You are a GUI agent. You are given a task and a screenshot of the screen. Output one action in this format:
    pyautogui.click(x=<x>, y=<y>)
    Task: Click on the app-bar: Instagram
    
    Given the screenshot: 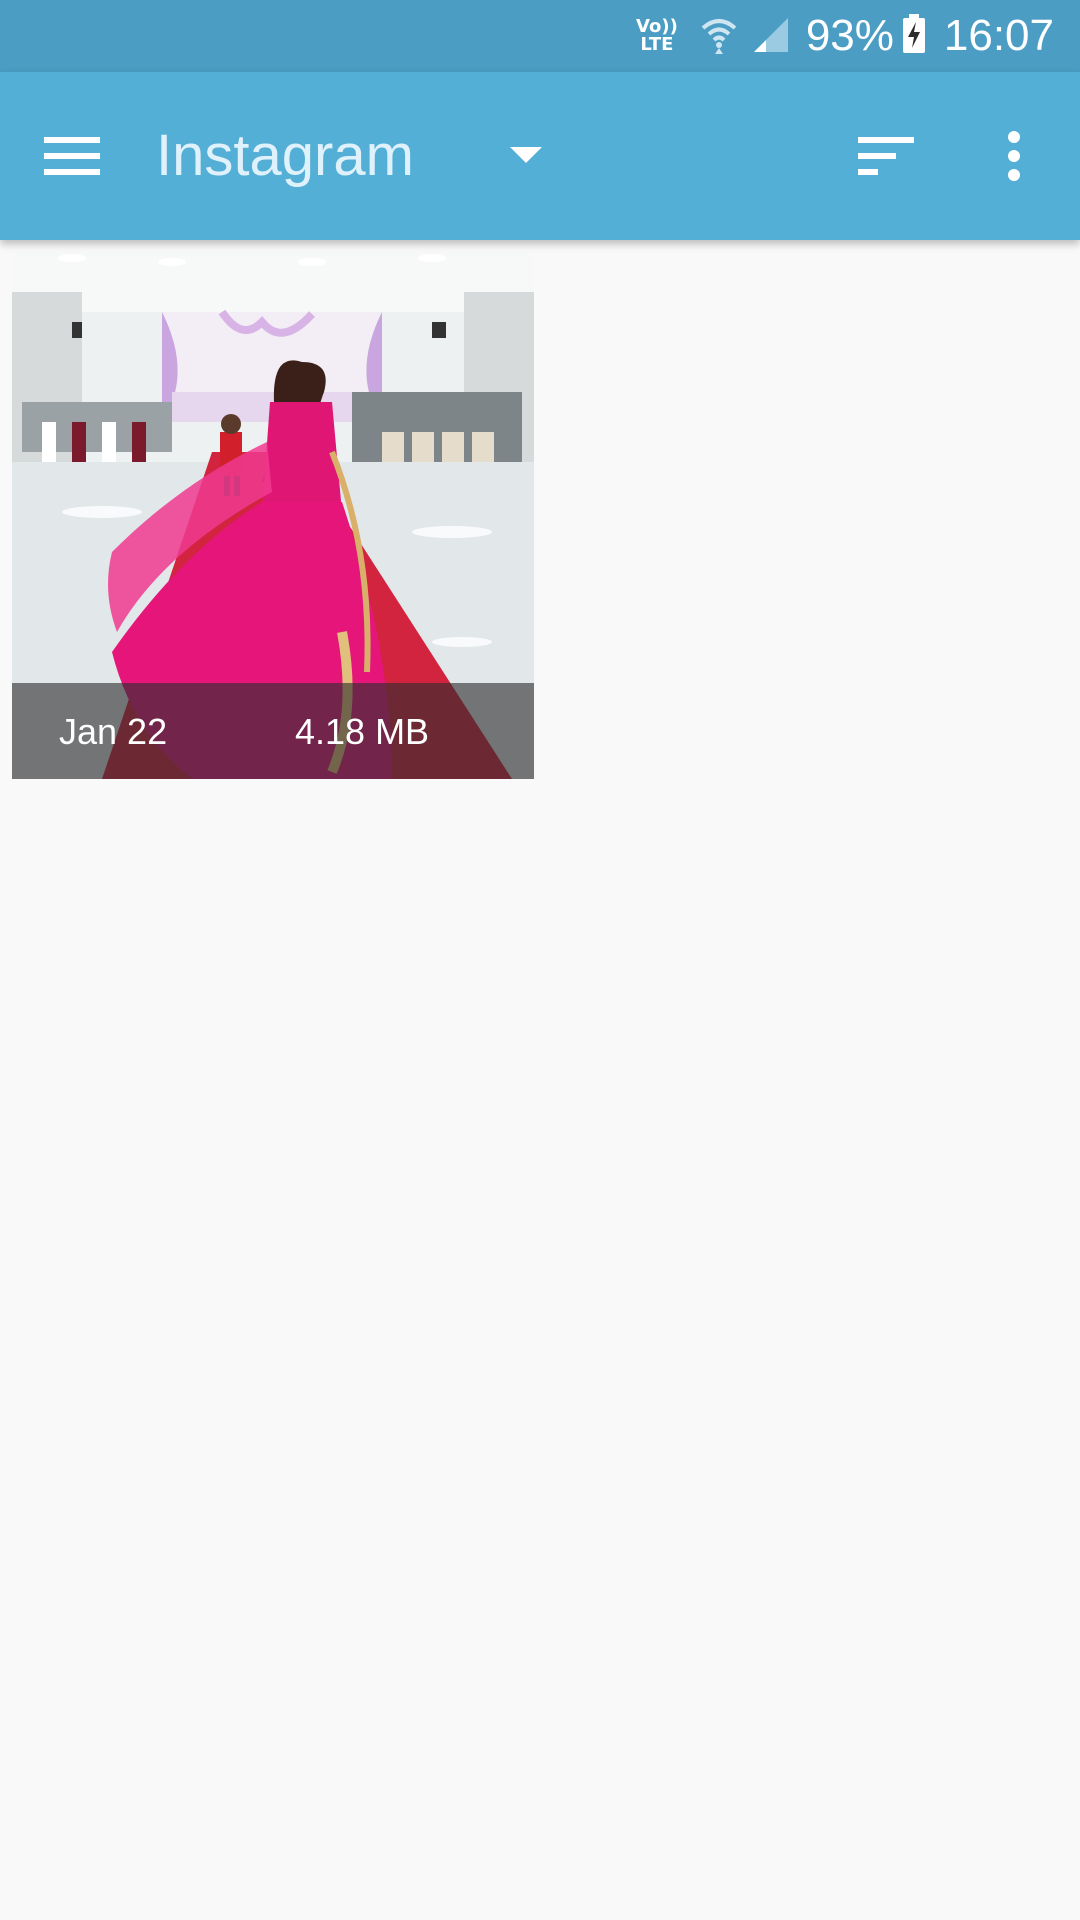 What is the action you would take?
    pyautogui.click(x=540, y=156)
    